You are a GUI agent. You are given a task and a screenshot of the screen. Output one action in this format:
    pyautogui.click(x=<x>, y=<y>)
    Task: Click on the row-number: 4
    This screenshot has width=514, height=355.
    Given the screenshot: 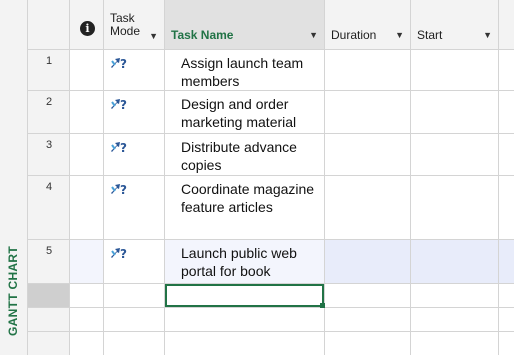 What is the action you would take?
    pyautogui.click(x=49, y=208)
    